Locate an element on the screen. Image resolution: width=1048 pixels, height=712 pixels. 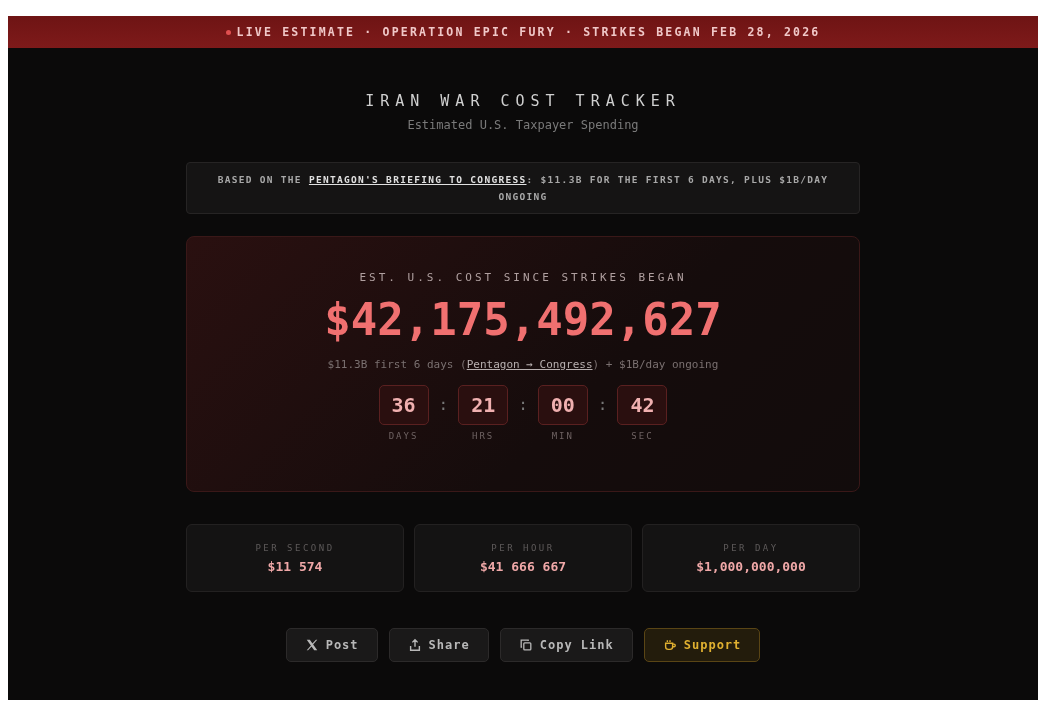
briefing-link: PENTAGON'S BRIEFING TO CONGRESS is located at coordinates (417, 179).